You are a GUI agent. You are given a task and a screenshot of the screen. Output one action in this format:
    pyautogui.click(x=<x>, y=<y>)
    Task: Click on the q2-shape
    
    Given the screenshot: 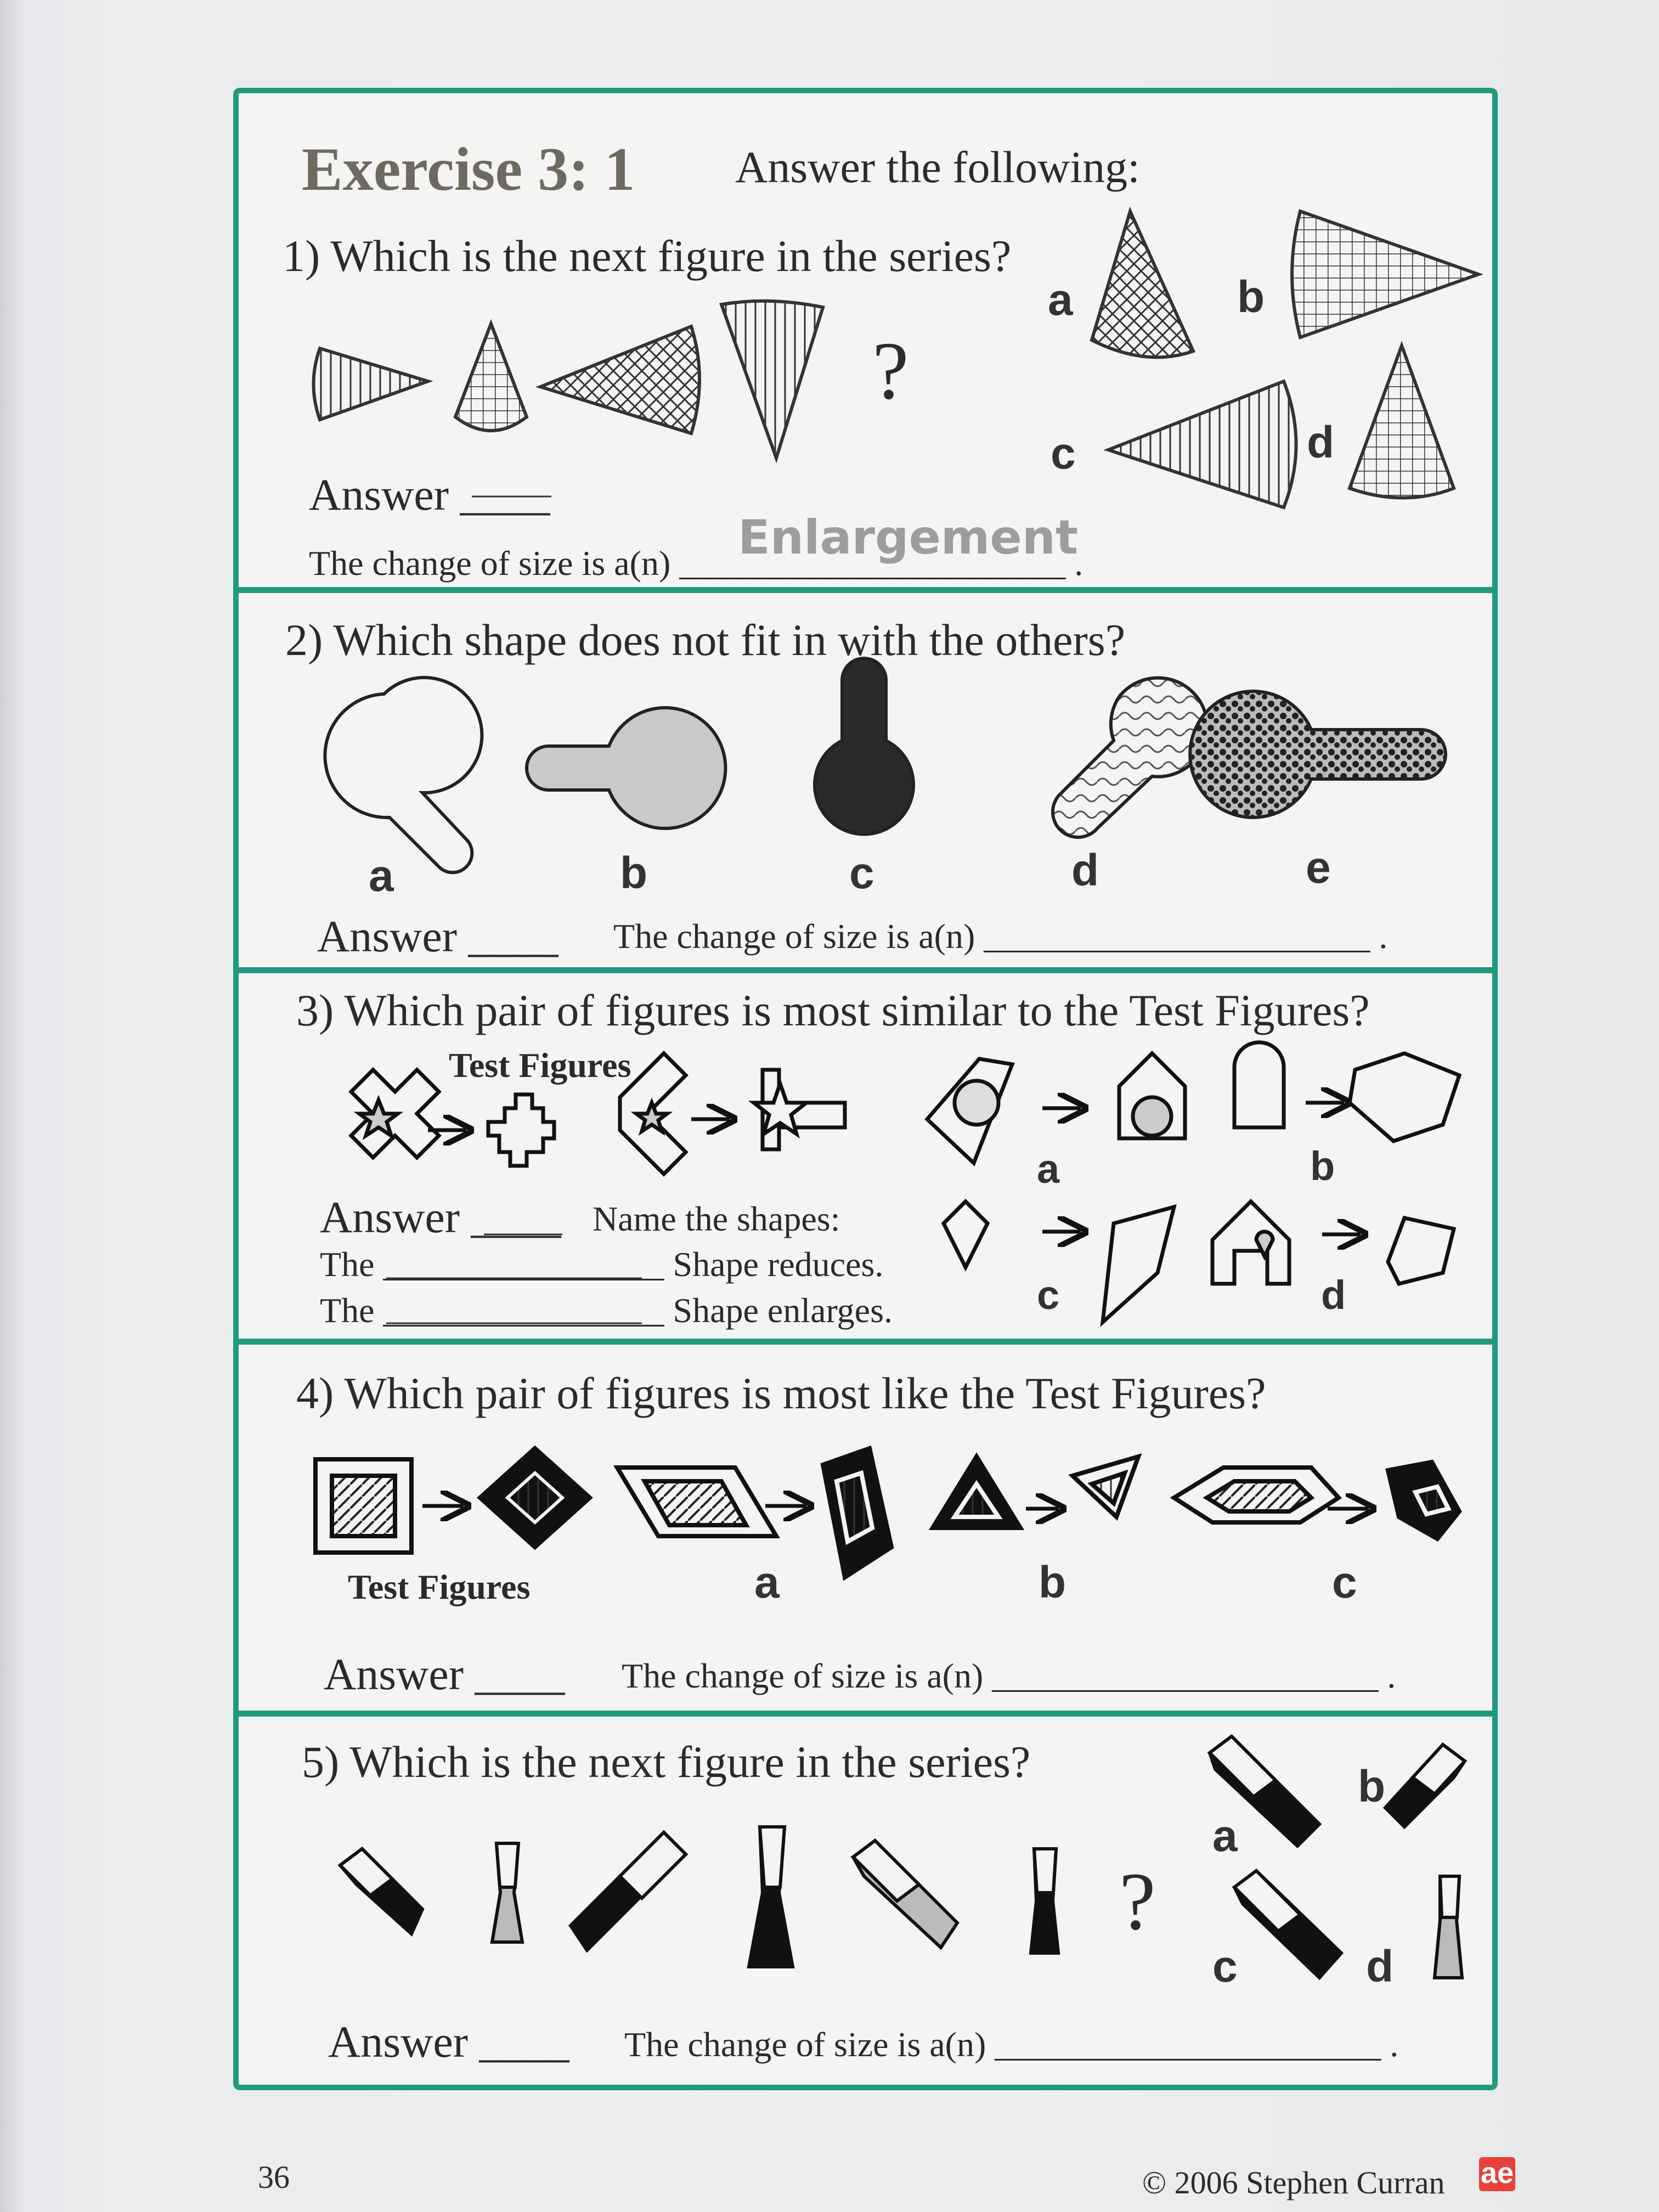 What is the action you would take?
    pyautogui.click(x=885, y=766)
    